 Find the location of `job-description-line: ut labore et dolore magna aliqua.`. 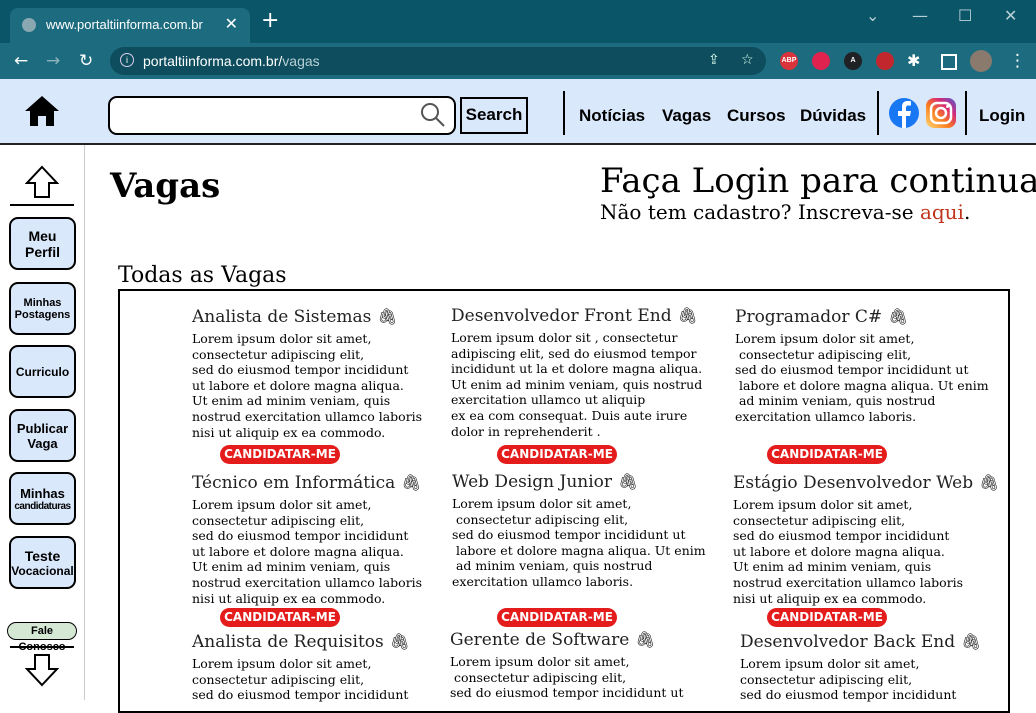

job-description-line: ut labore et dolore magna aliqua. is located at coordinates (839, 551).